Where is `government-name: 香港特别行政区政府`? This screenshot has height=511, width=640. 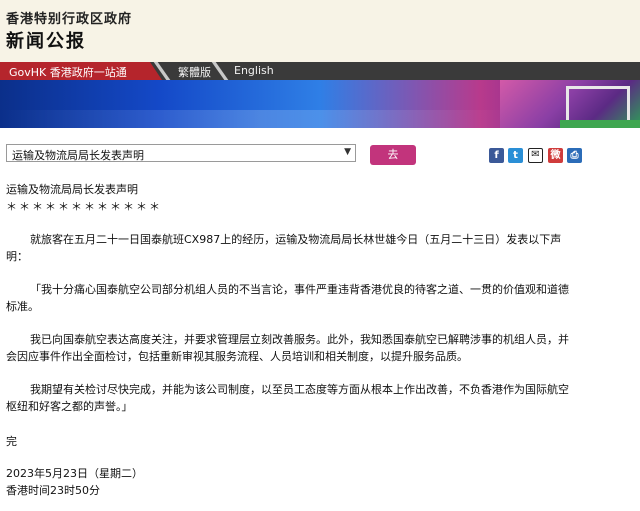
government-name: 香港特别行政区政府 is located at coordinates (69, 19).